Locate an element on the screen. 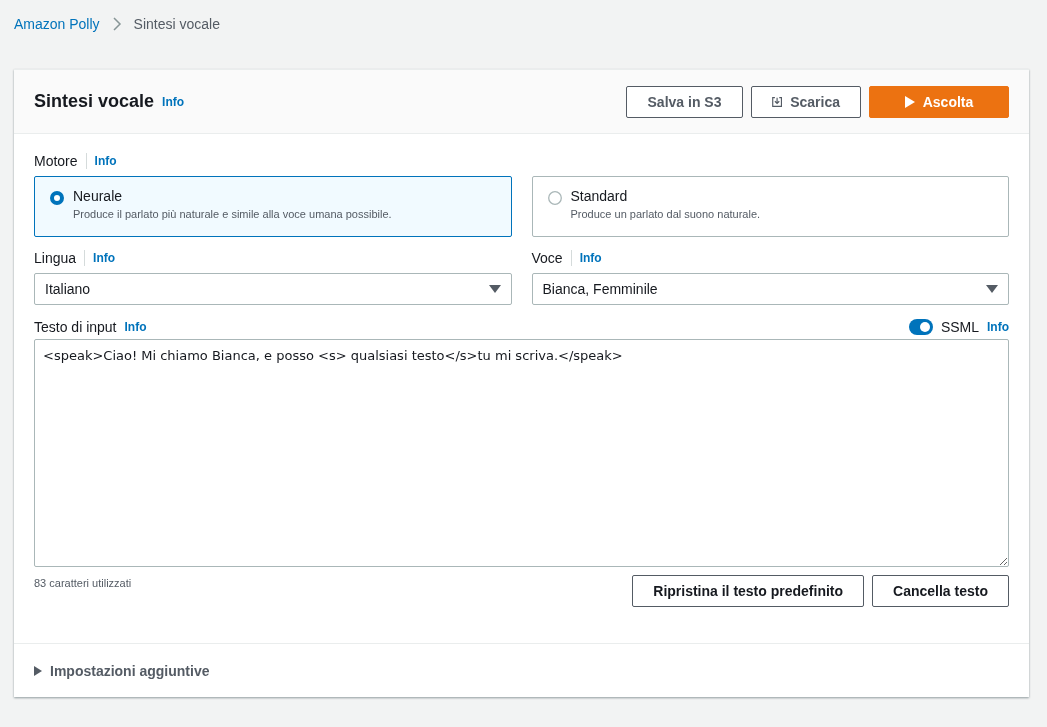 The height and width of the screenshot is (727, 1047). chevron-right-icon is located at coordinates (116, 24).